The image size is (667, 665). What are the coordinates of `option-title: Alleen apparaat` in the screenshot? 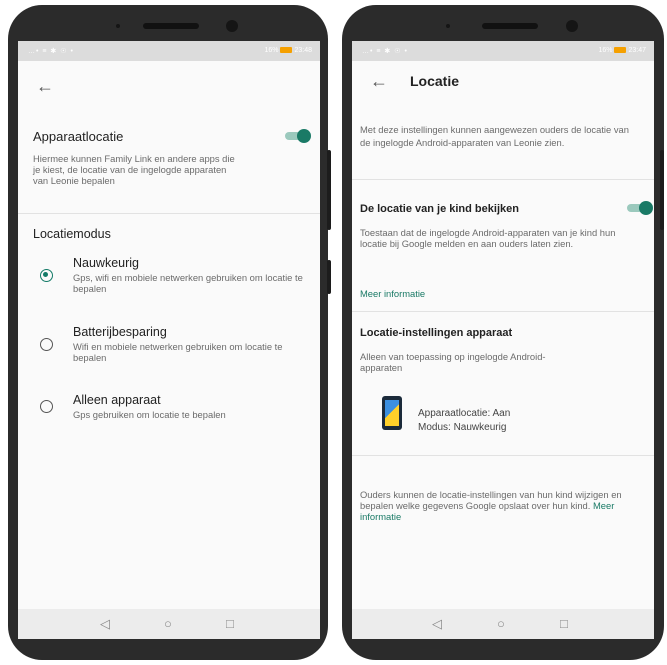 It's located at (117, 400).